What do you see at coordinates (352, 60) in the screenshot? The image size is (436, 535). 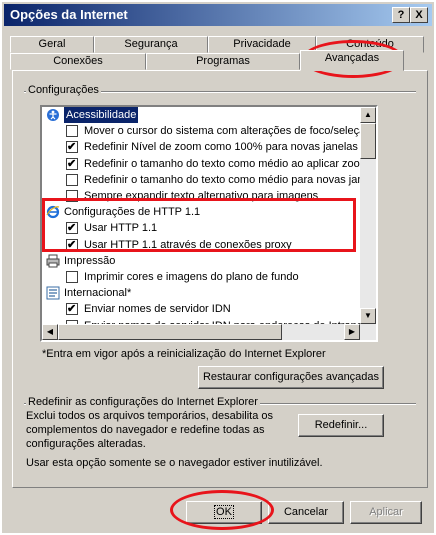 I see `tab-avancadas: Avançadas` at bounding box center [352, 60].